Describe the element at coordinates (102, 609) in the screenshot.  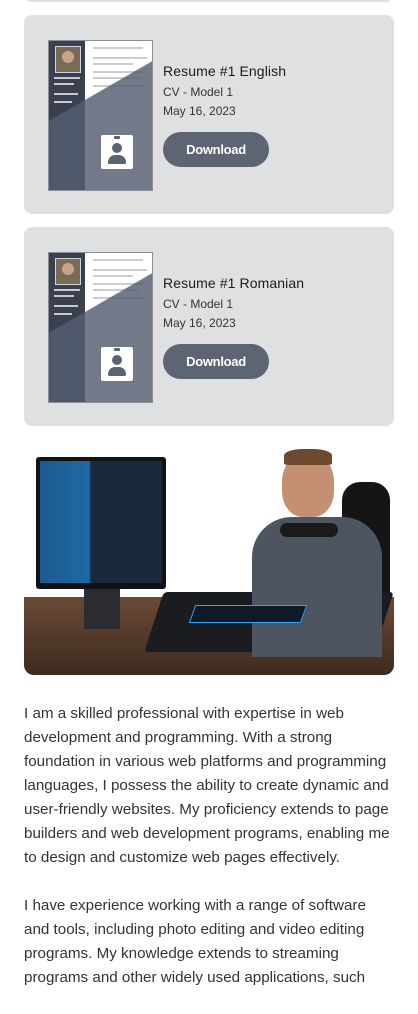
I see `monitor-stand` at that location.